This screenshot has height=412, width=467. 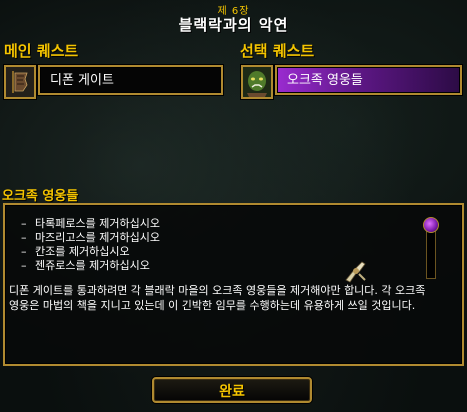 I want to click on done-button: 완료, so click(x=232, y=390).